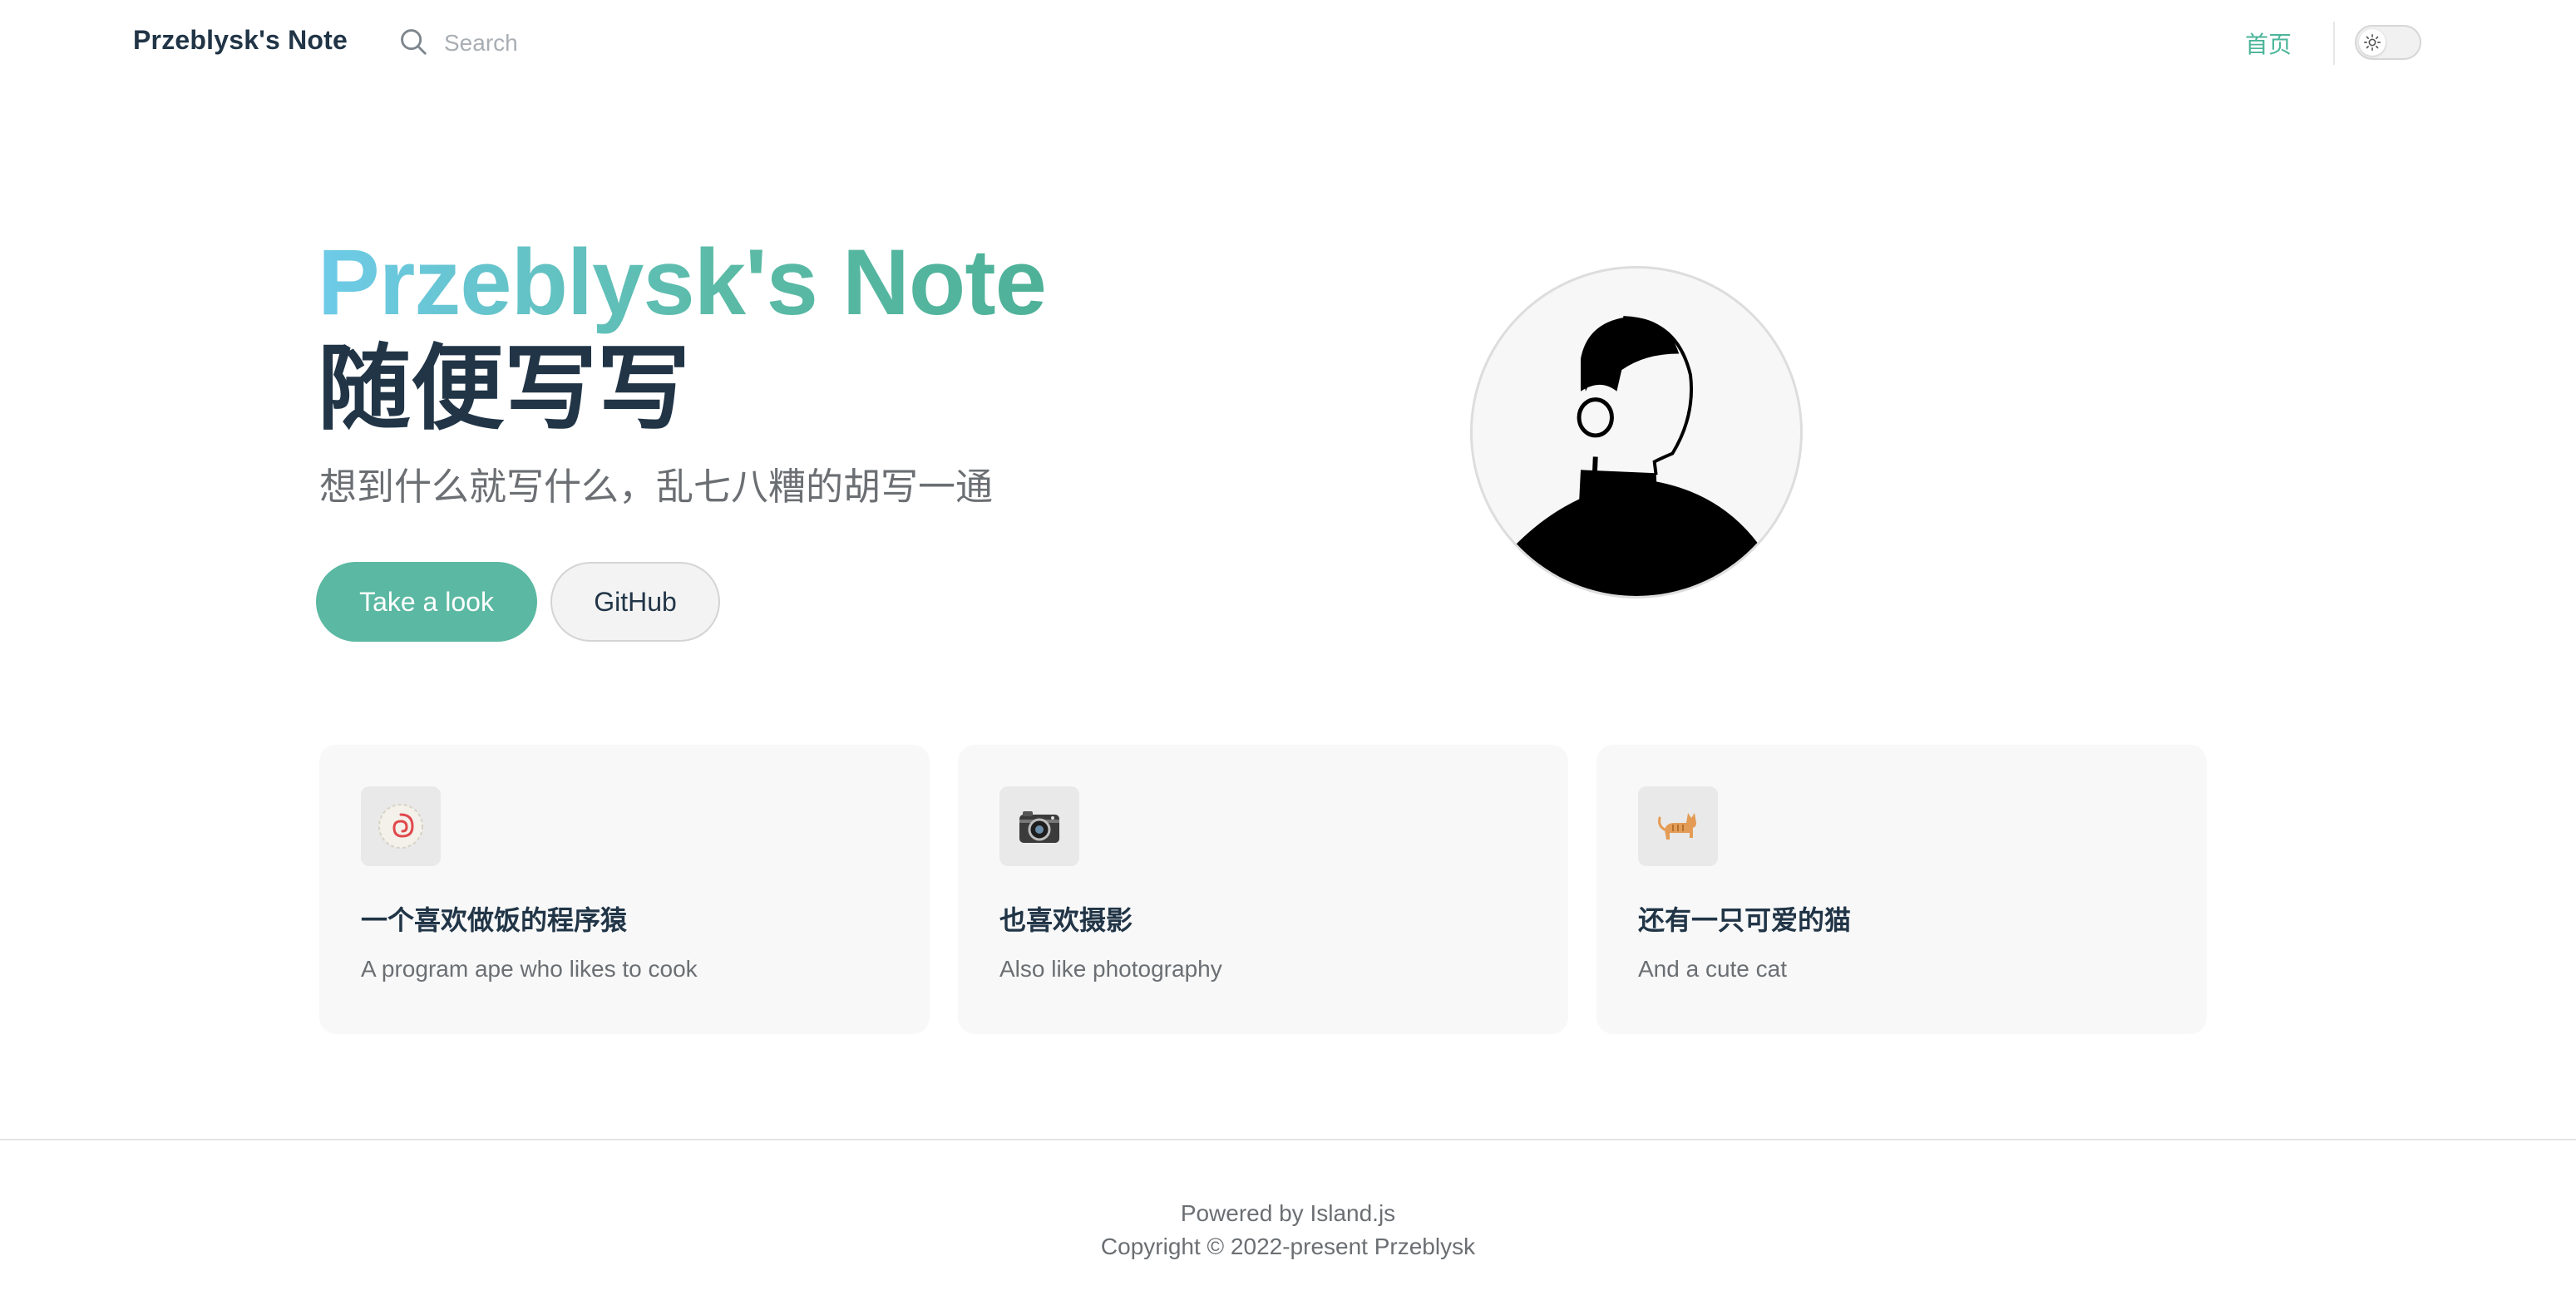 The width and height of the screenshot is (2576, 1310). What do you see at coordinates (1288, 43) in the screenshot?
I see `navbar: Przeblysk's Note 首页` at bounding box center [1288, 43].